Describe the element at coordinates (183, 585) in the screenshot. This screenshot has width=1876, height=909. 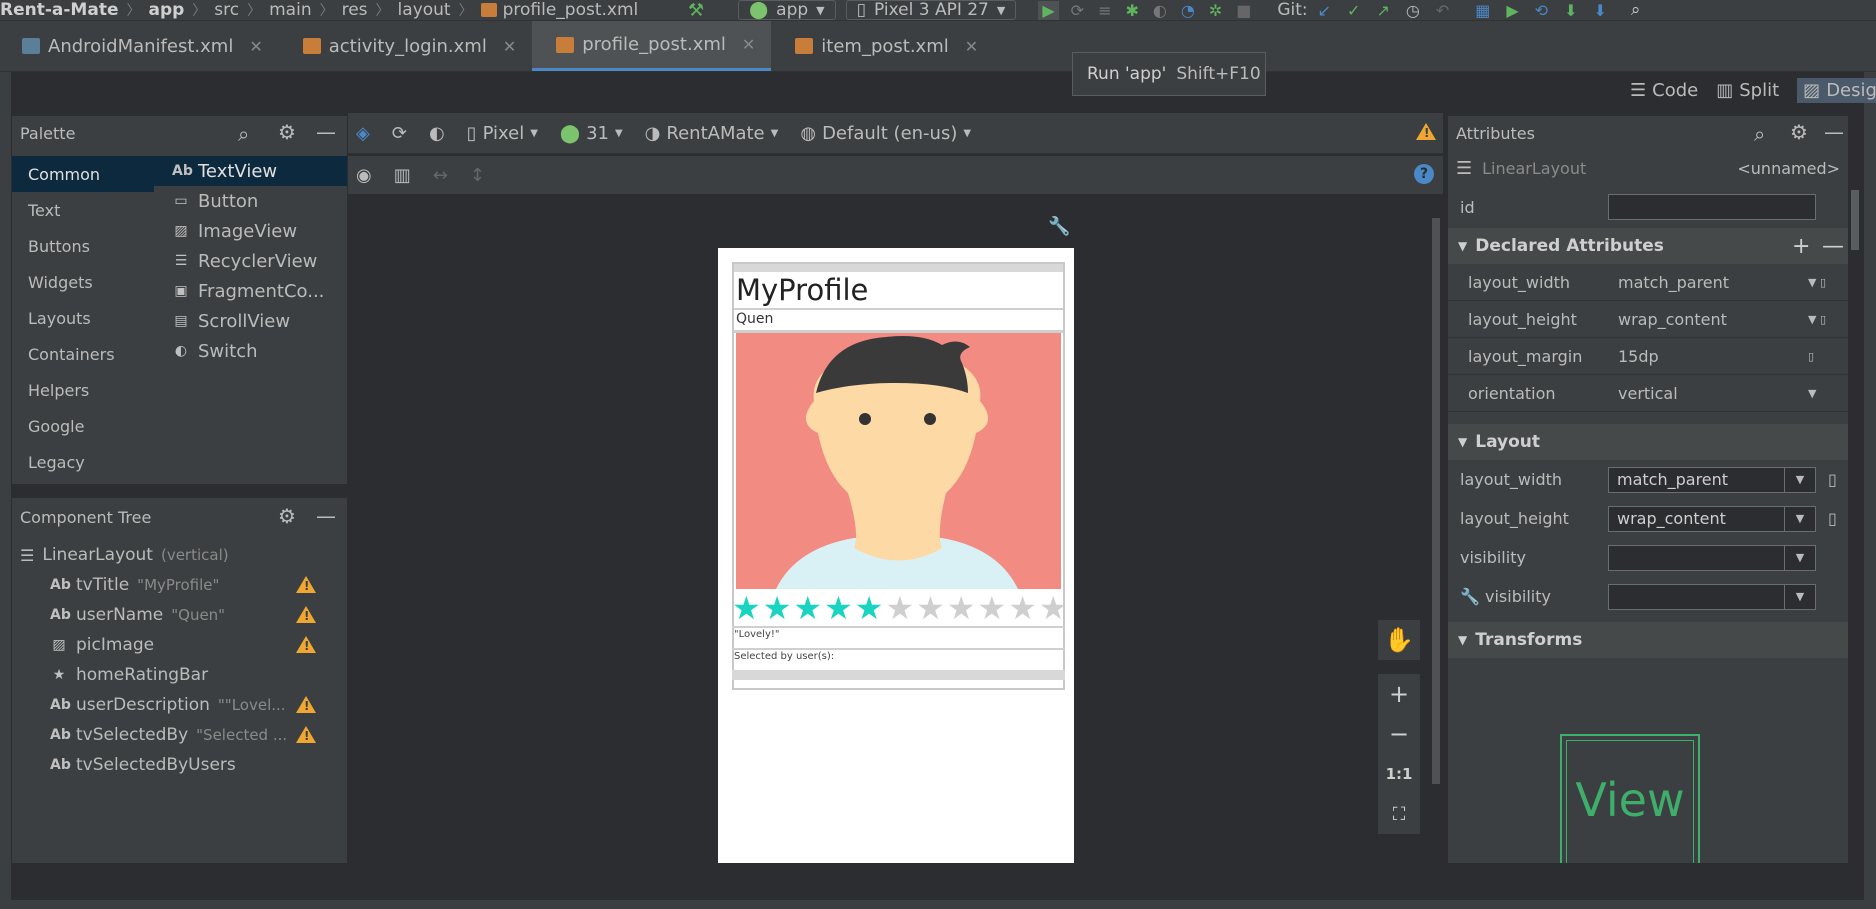
I see `tree-node: Ab tvTitle "MyProfile"` at that location.